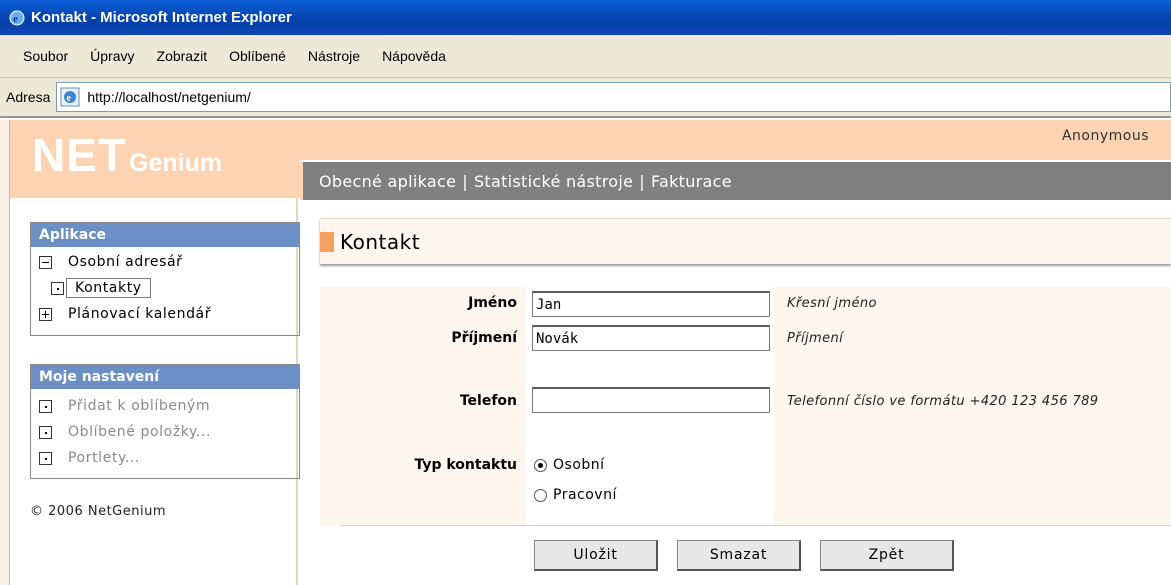  Describe the element at coordinates (488, 401) in the screenshot. I see `telefon-label: Telefon` at that location.